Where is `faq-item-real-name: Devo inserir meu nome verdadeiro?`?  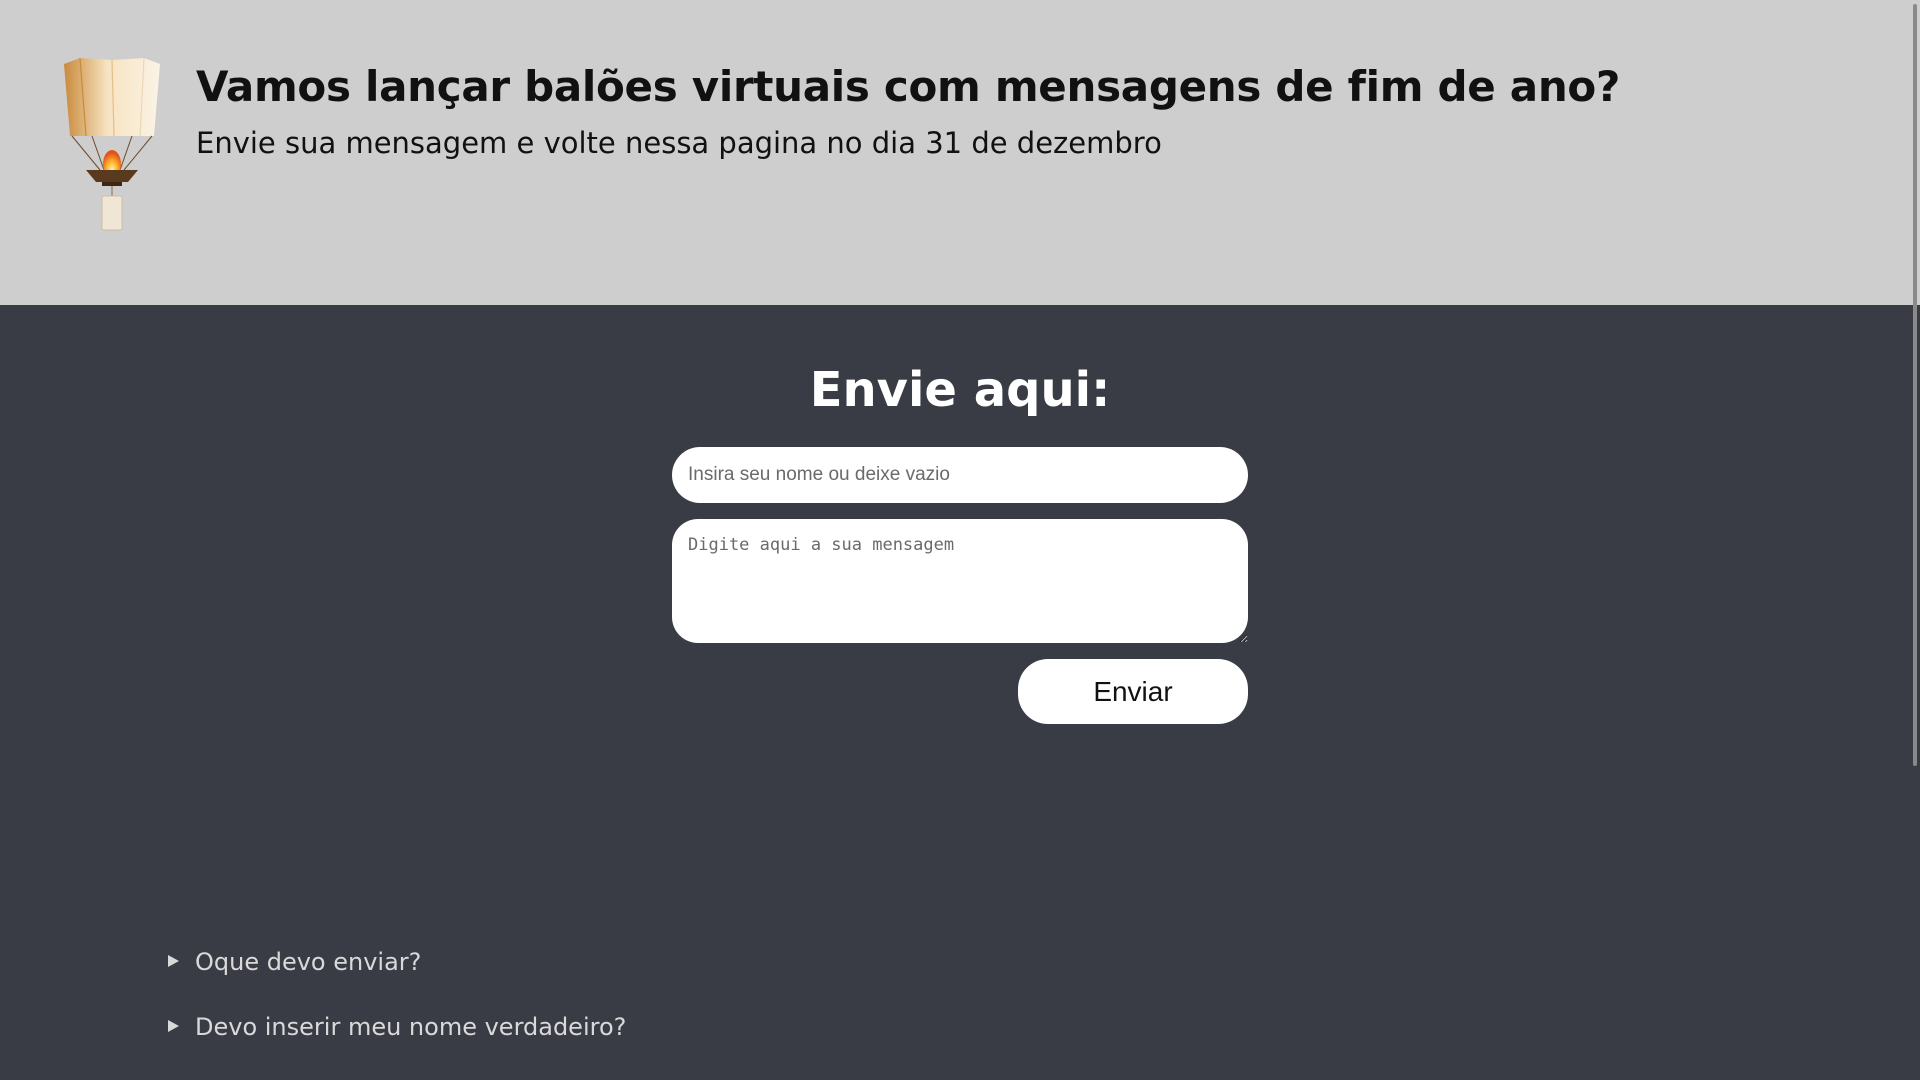
faq-item-real-name: Devo inserir meu nome verdadeiro? is located at coordinates (397, 1027).